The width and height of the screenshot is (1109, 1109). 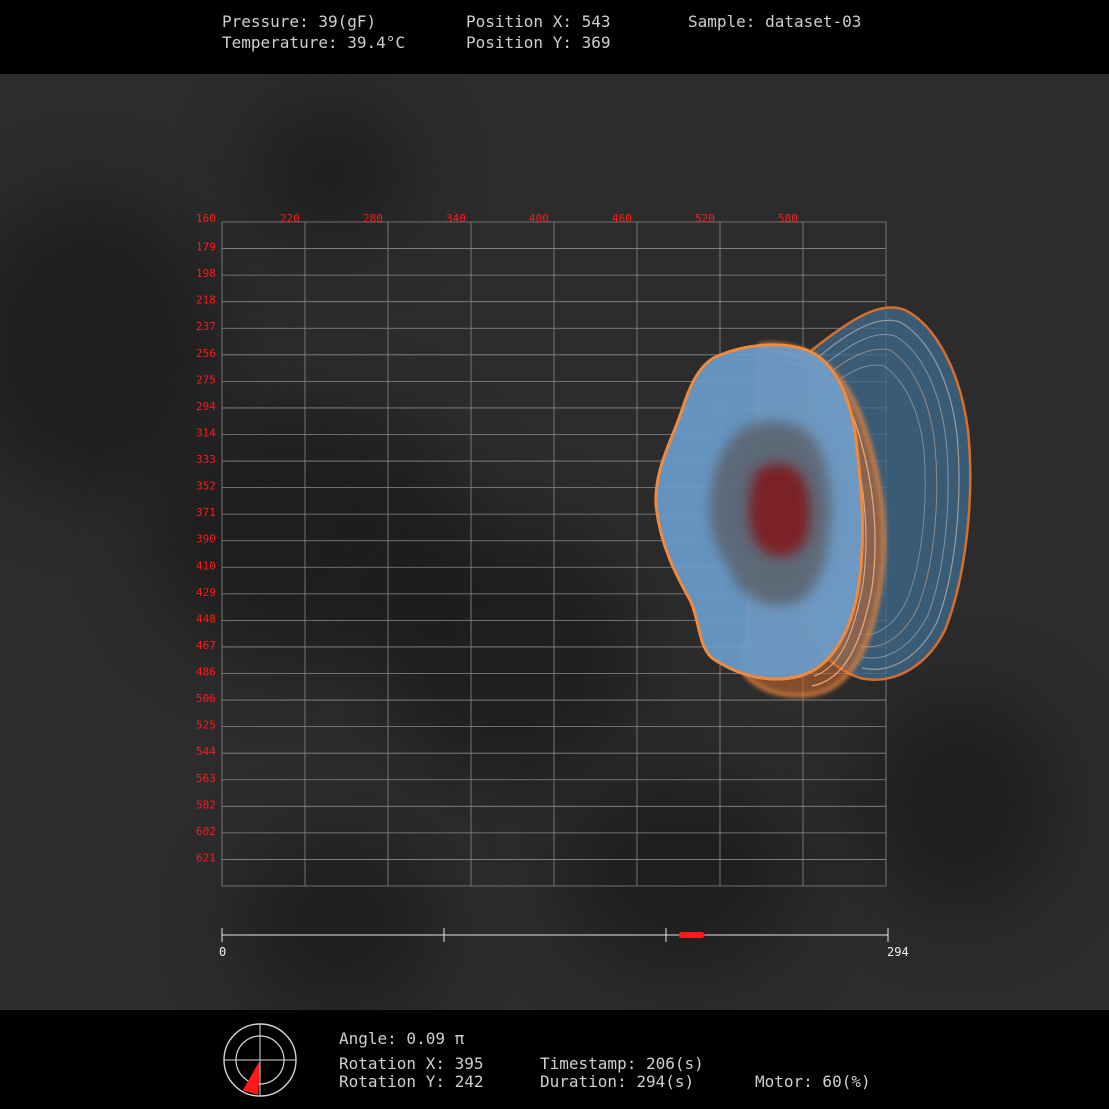 I want to click on y-tick-label: 506, so click(x=206, y=698).